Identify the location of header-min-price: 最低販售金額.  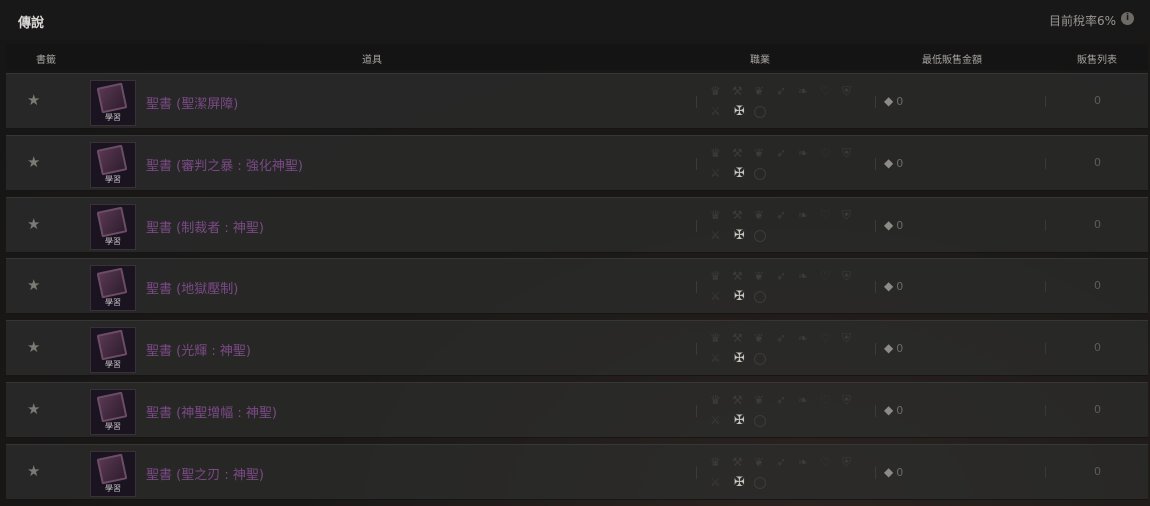
(952, 58).